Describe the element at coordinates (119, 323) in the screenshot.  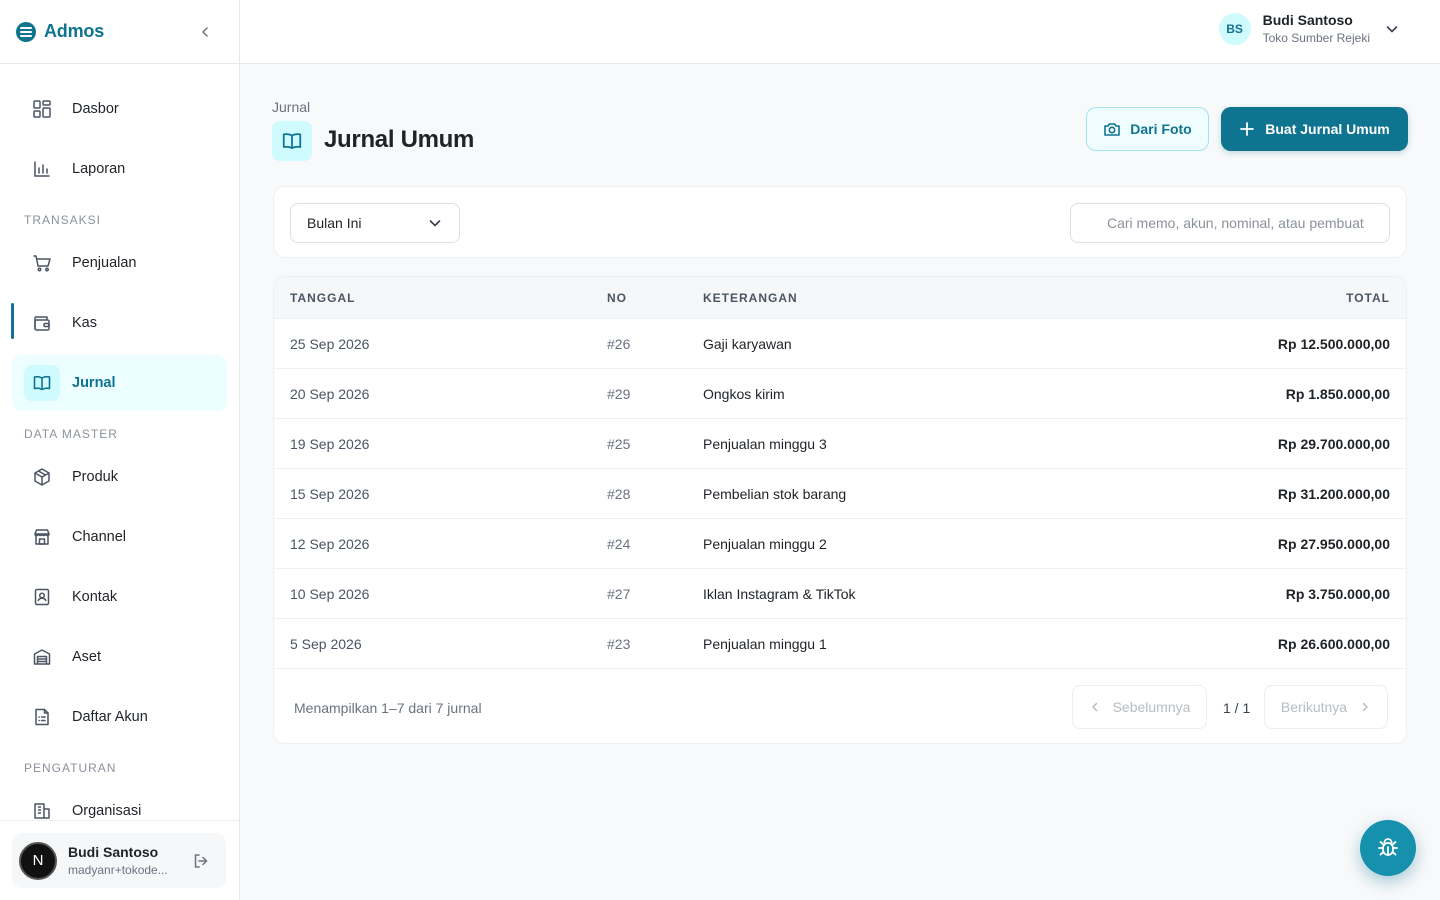
I see `sidebar-item-kas: Kas` at that location.